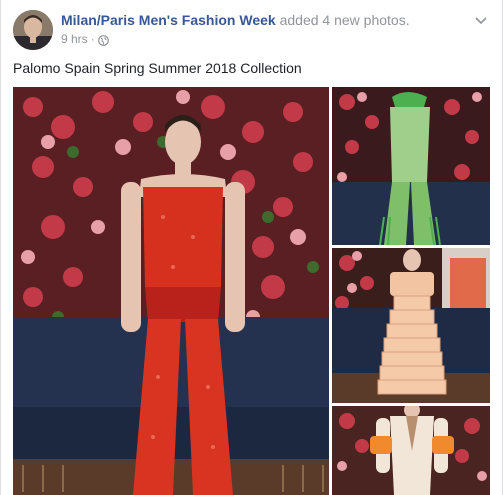 This screenshot has width=503, height=495. What do you see at coordinates (33, 30) in the screenshot?
I see `page-avatar` at bounding box center [33, 30].